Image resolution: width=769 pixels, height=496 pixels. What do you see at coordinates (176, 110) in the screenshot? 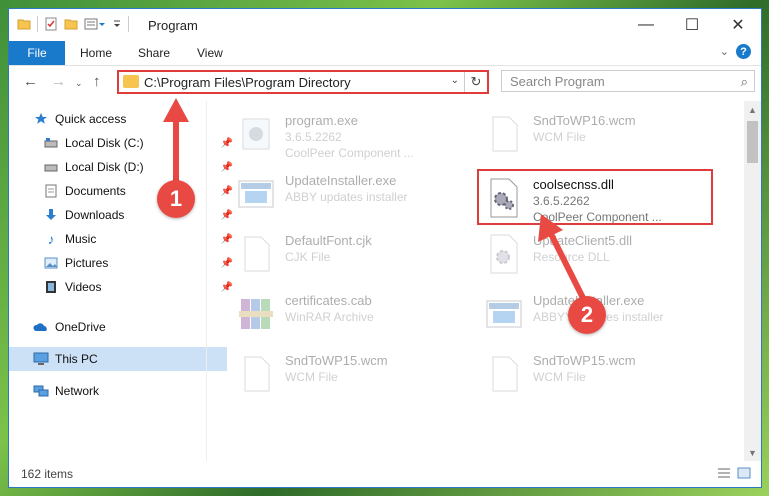
I see `arrow-1-head` at bounding box center [176, 110].